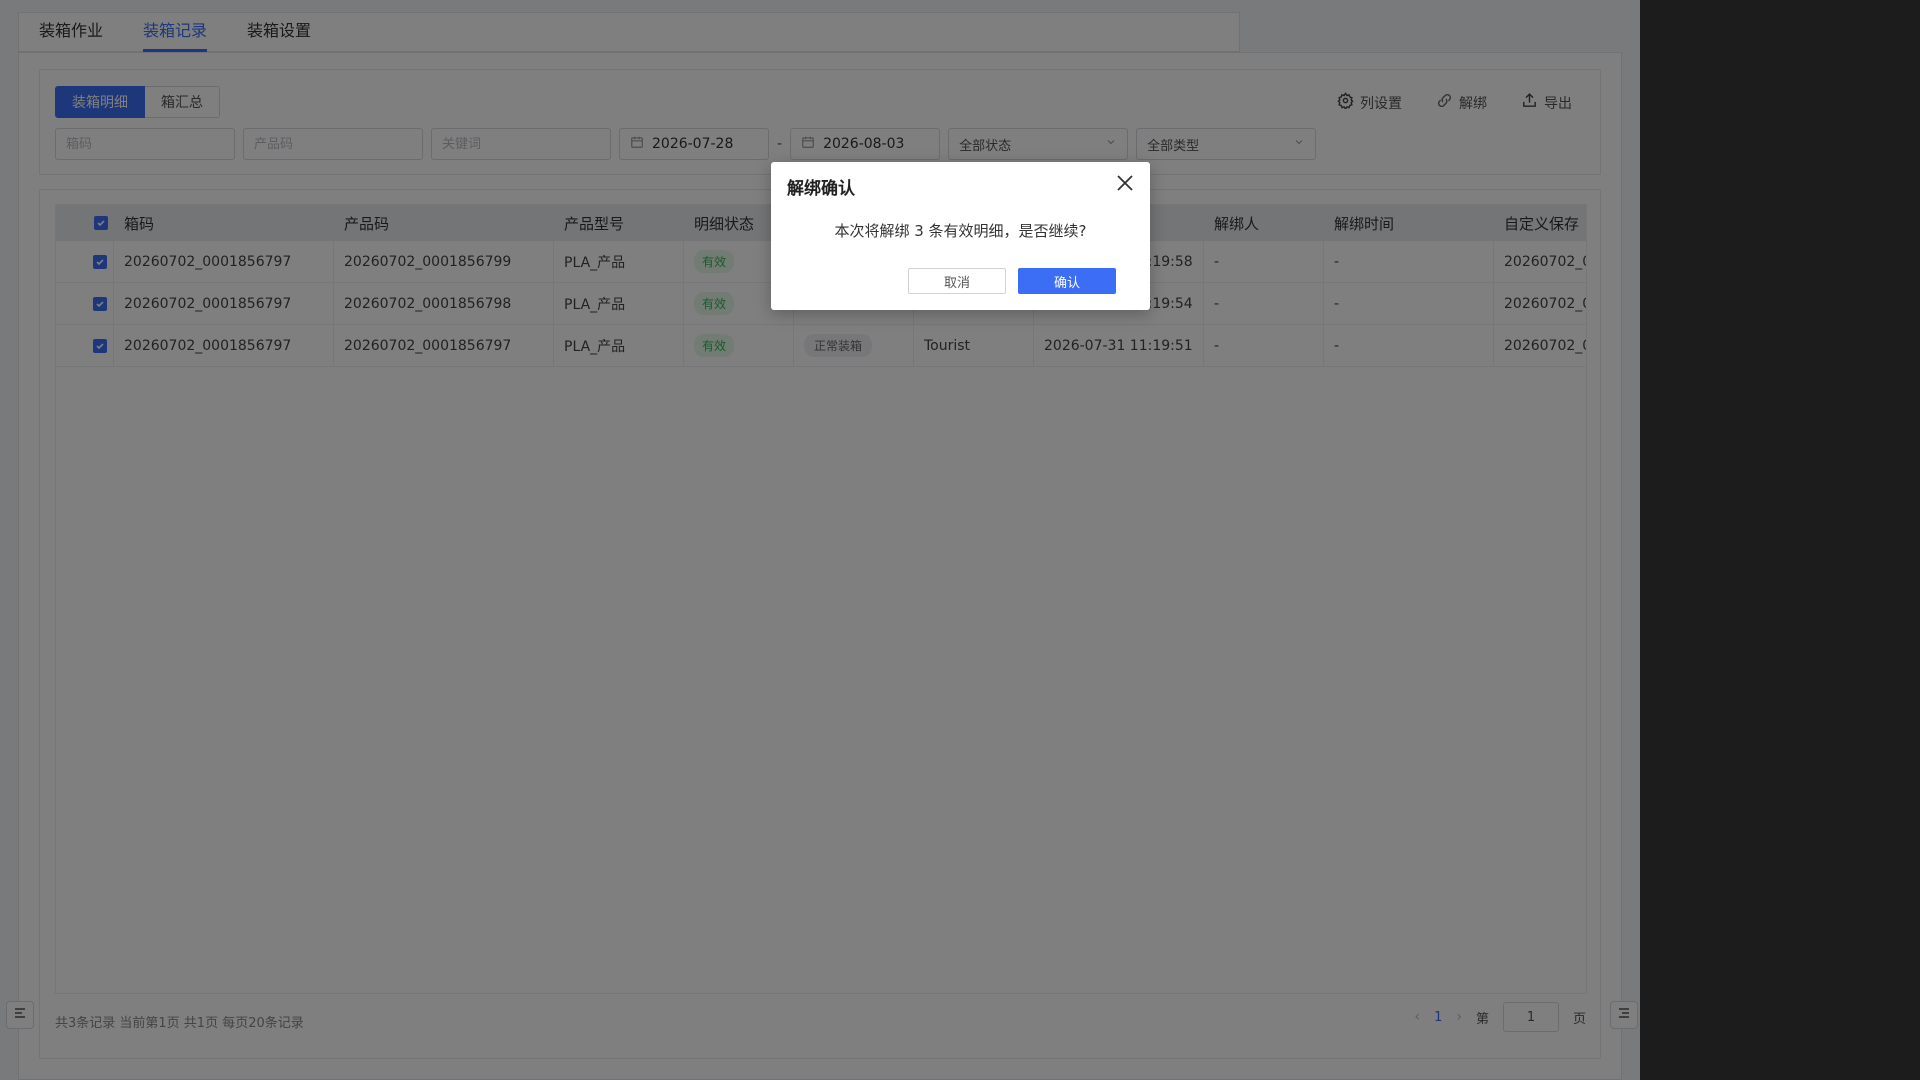 Image resolution: width=1920 pixels, height=1080 pixels. I want to click on dialog-actions: 取消 确认, so click(1012, 281).